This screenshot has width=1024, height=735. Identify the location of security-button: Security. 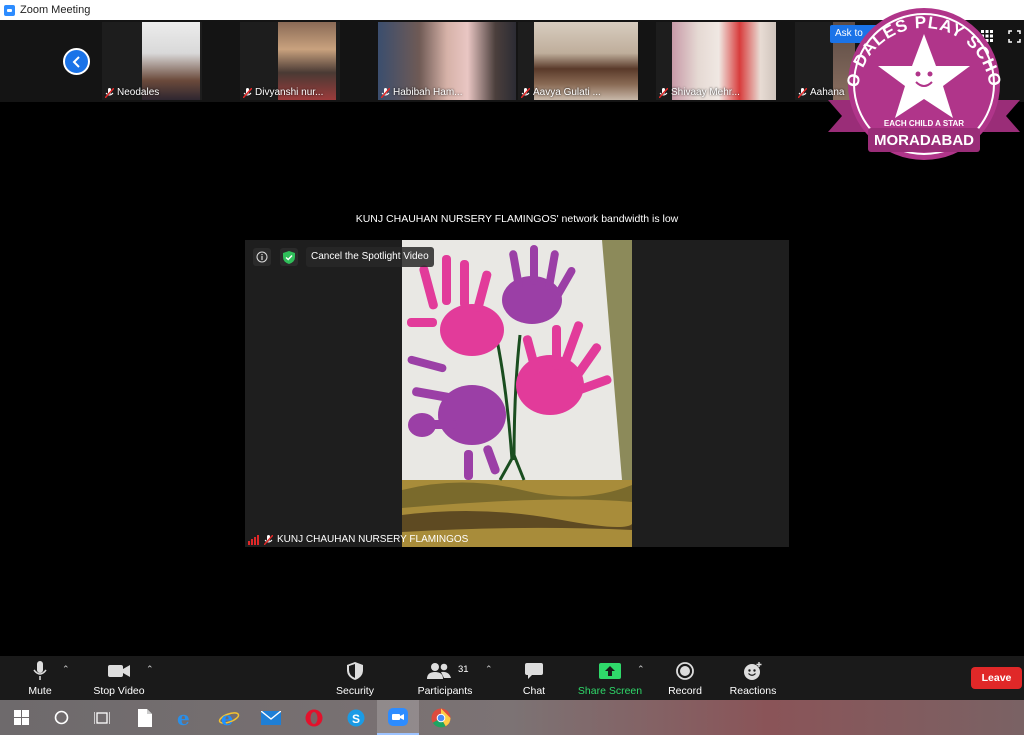
(355, 678).